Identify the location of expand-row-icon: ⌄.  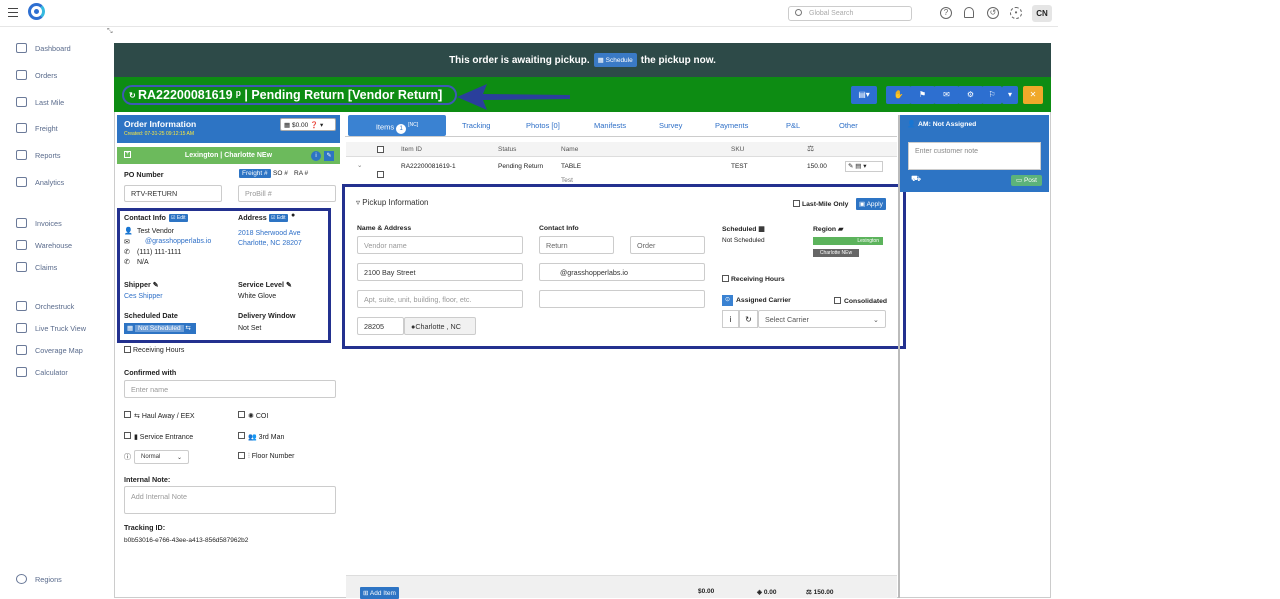
(359, 165).